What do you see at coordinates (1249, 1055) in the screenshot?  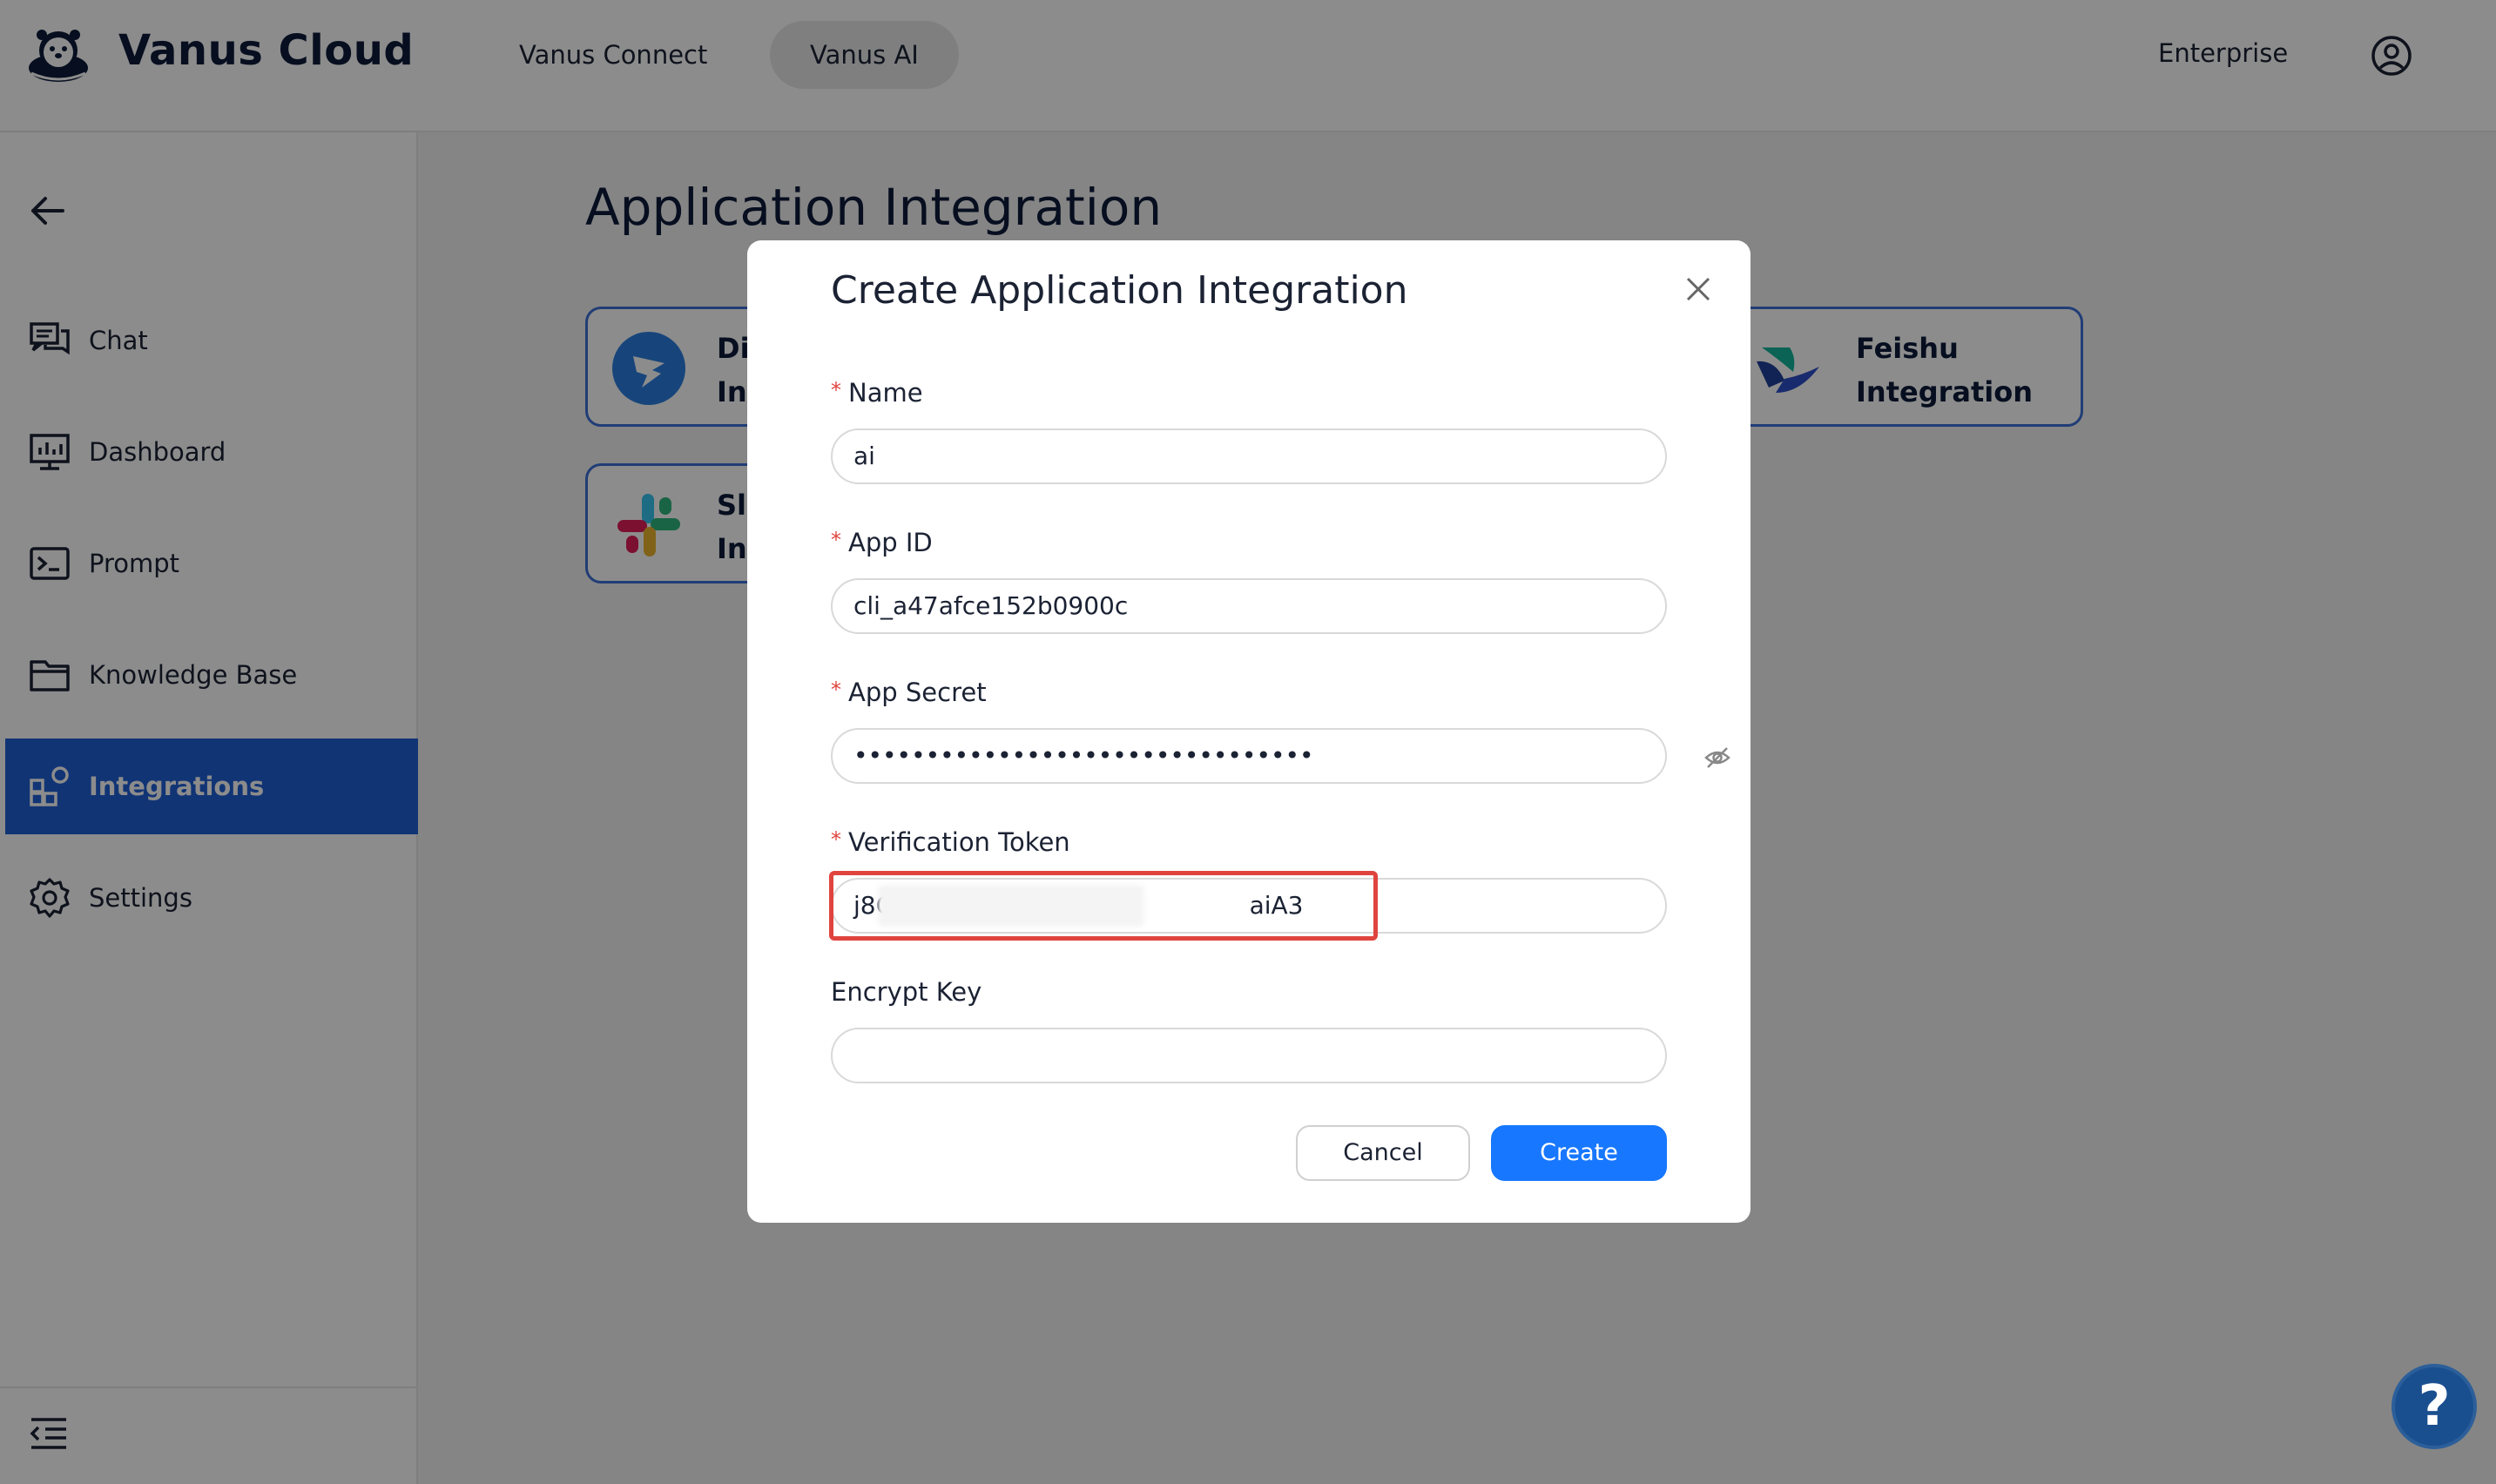 I see `encrypt-key-field` at bounding box center [1249, 1055].